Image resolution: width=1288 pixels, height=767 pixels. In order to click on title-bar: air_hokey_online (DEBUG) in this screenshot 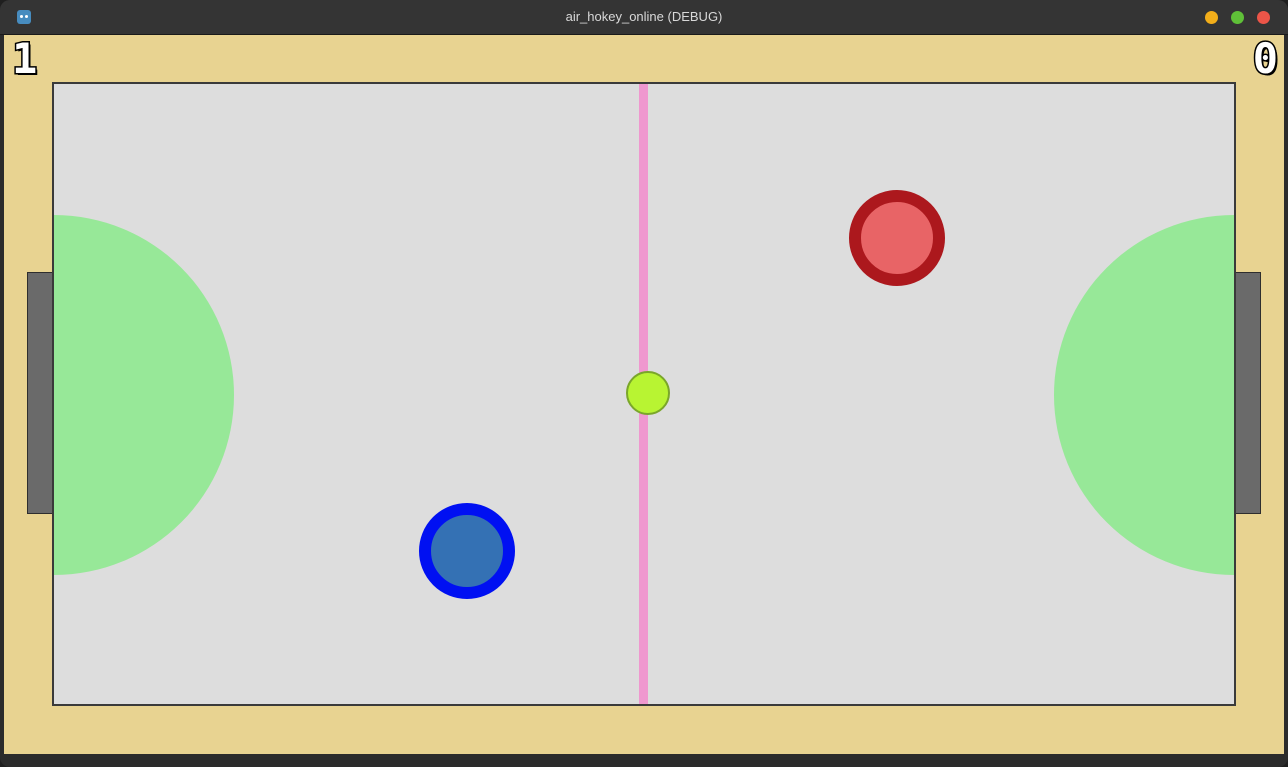, I will do `click(644, 17)`.